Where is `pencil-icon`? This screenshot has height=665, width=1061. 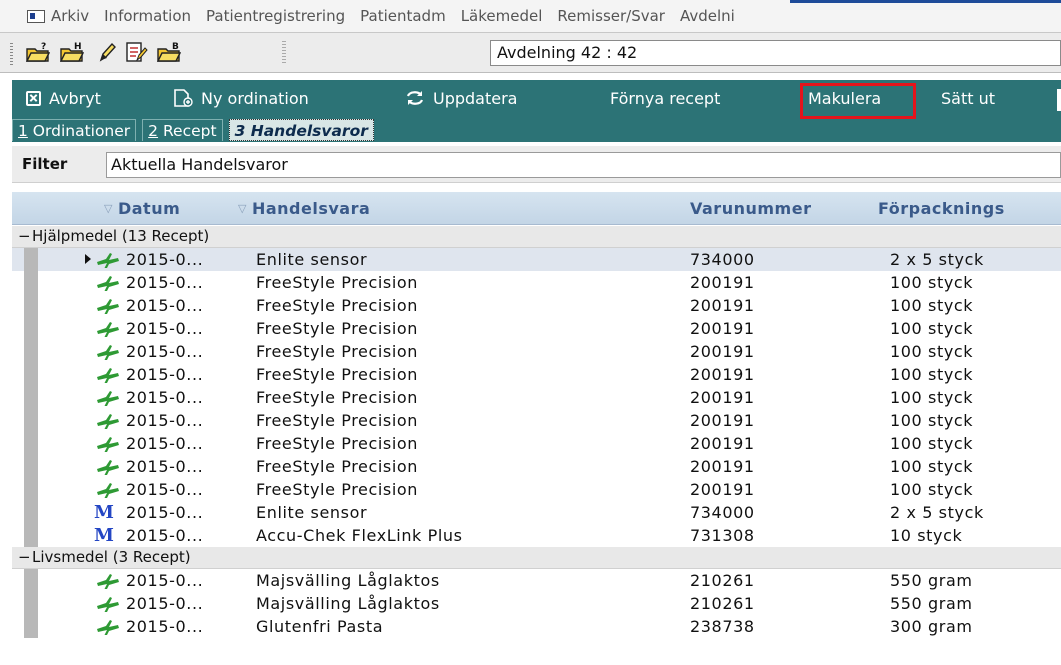
pencil-icon is located at coordinates (107, 52).